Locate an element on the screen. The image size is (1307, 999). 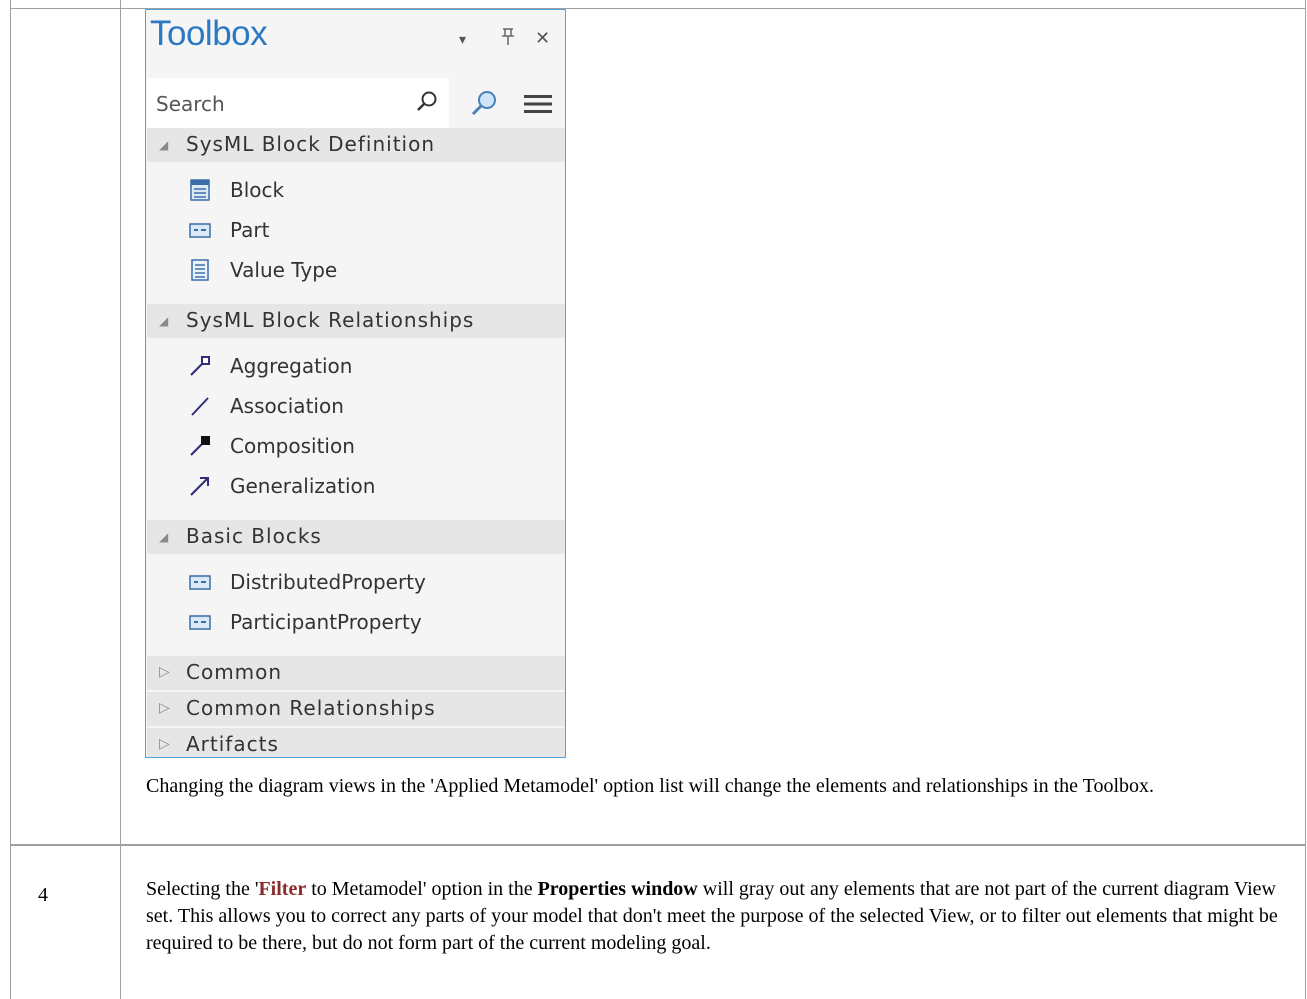
aggregation-icon is located at coordinates (200, 366).